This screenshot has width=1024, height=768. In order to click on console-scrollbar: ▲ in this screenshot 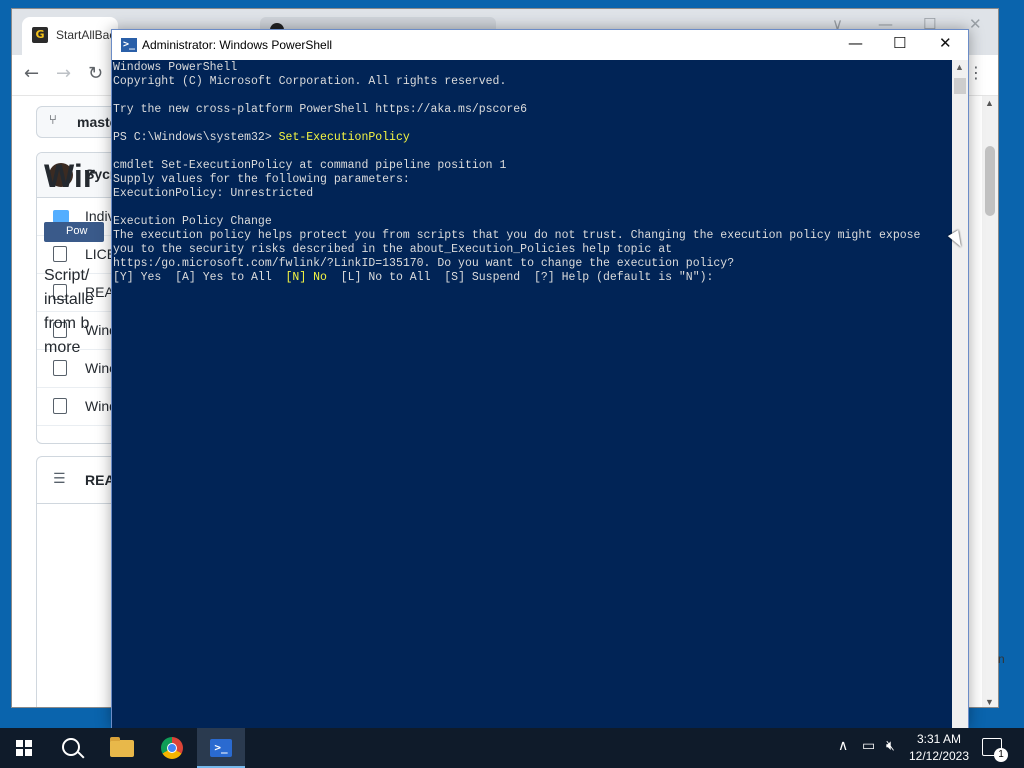, I will do `click(960, 394)`.